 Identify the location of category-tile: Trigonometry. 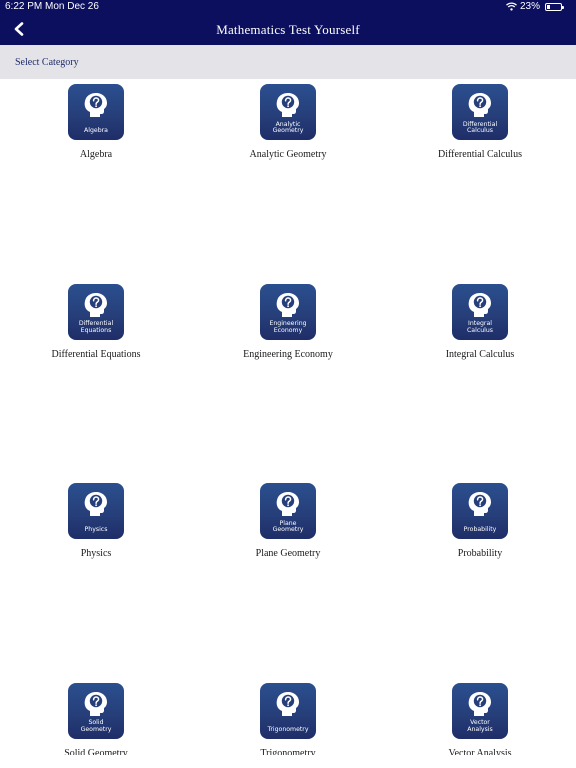
(288, 710).